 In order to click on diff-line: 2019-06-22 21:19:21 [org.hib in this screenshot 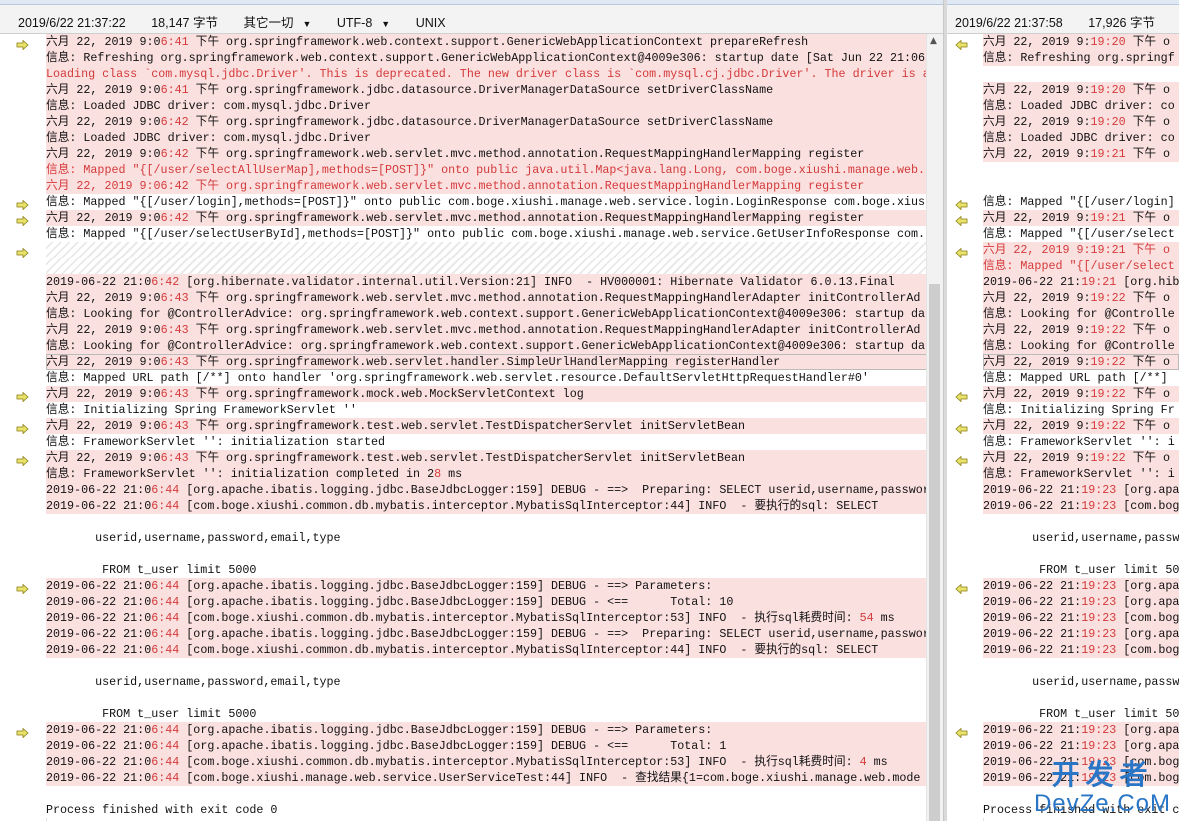, I will do `click(1081, 282)`.